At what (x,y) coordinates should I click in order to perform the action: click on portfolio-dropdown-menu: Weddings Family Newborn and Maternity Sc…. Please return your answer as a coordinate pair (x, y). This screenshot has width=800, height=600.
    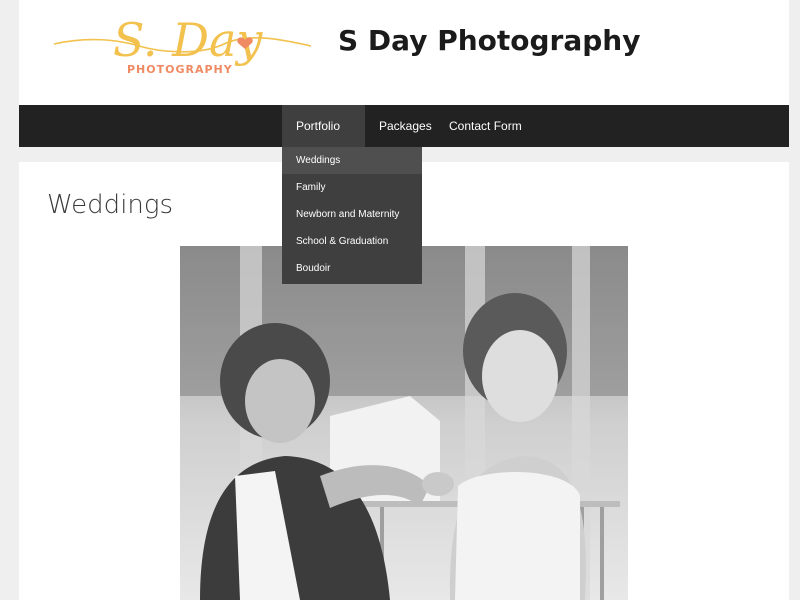
    Looking at the image, I should click on (352, 215).